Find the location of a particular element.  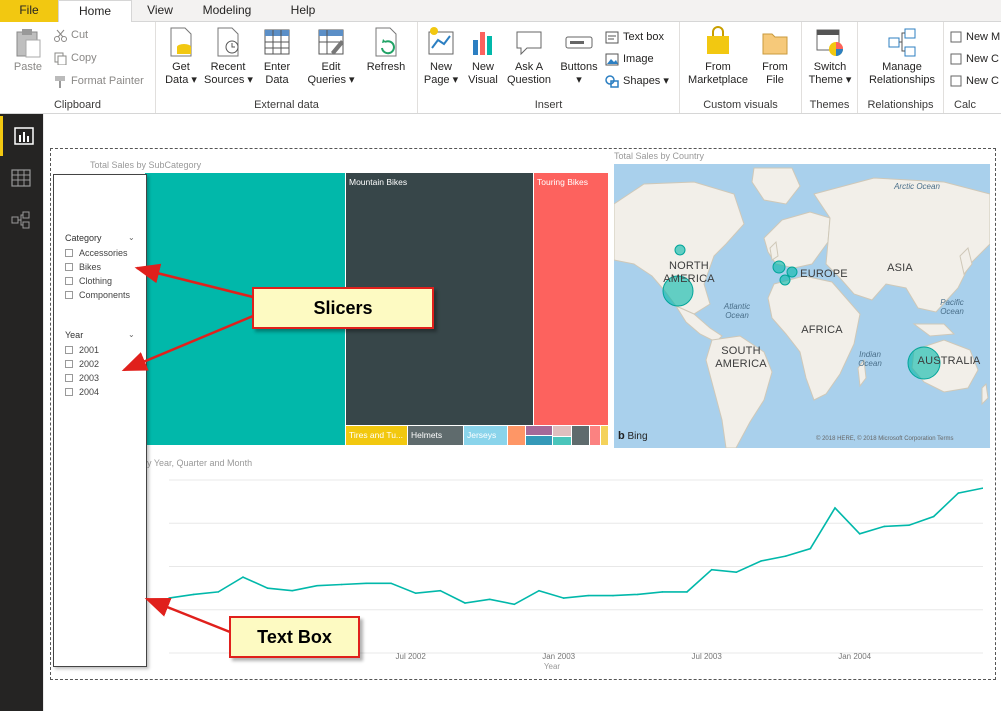

text-box-button: Text box is located at coordinates (634, 37).